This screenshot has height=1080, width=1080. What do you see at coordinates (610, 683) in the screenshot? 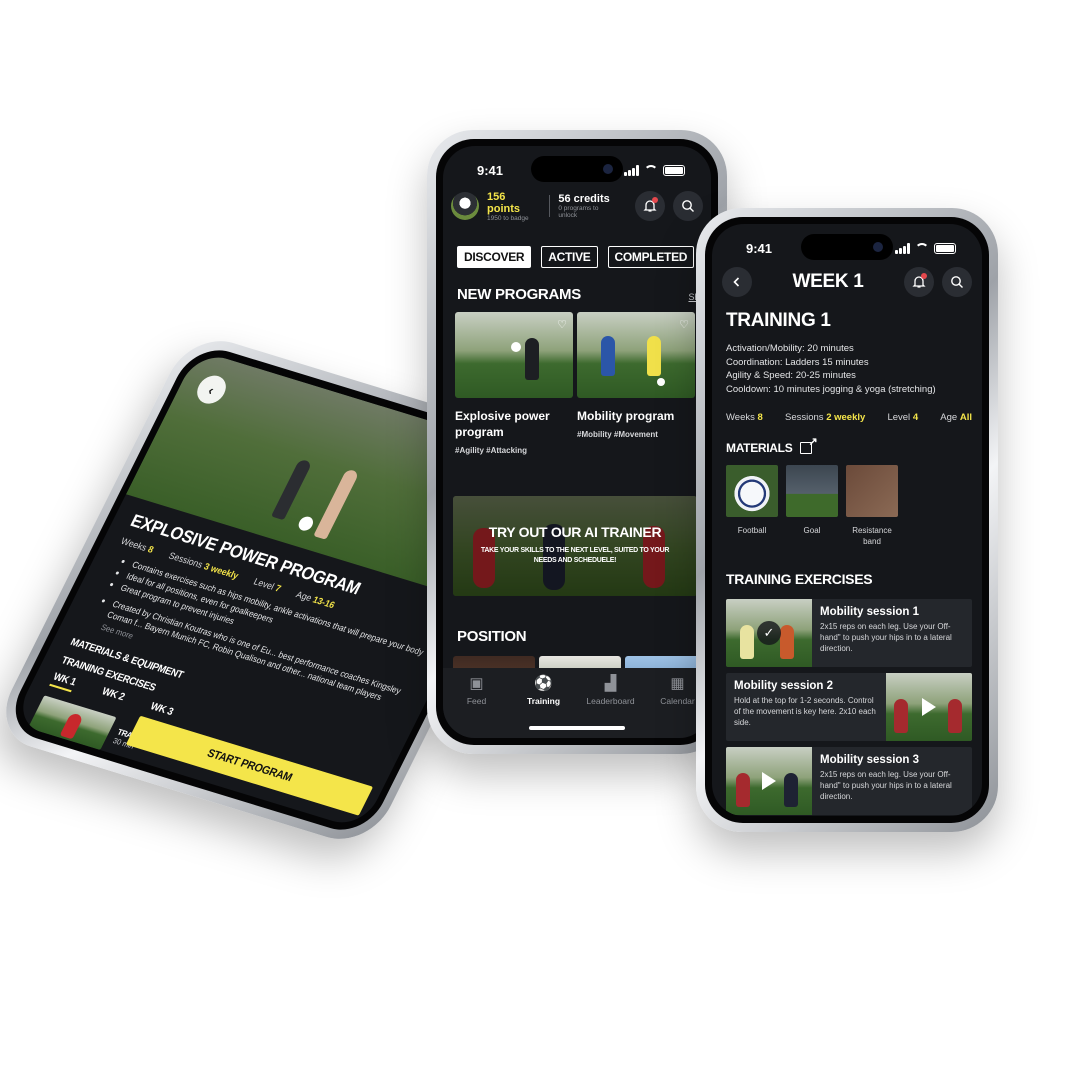
I see `podium-icon: ▟` at bounding box center [610, 683].